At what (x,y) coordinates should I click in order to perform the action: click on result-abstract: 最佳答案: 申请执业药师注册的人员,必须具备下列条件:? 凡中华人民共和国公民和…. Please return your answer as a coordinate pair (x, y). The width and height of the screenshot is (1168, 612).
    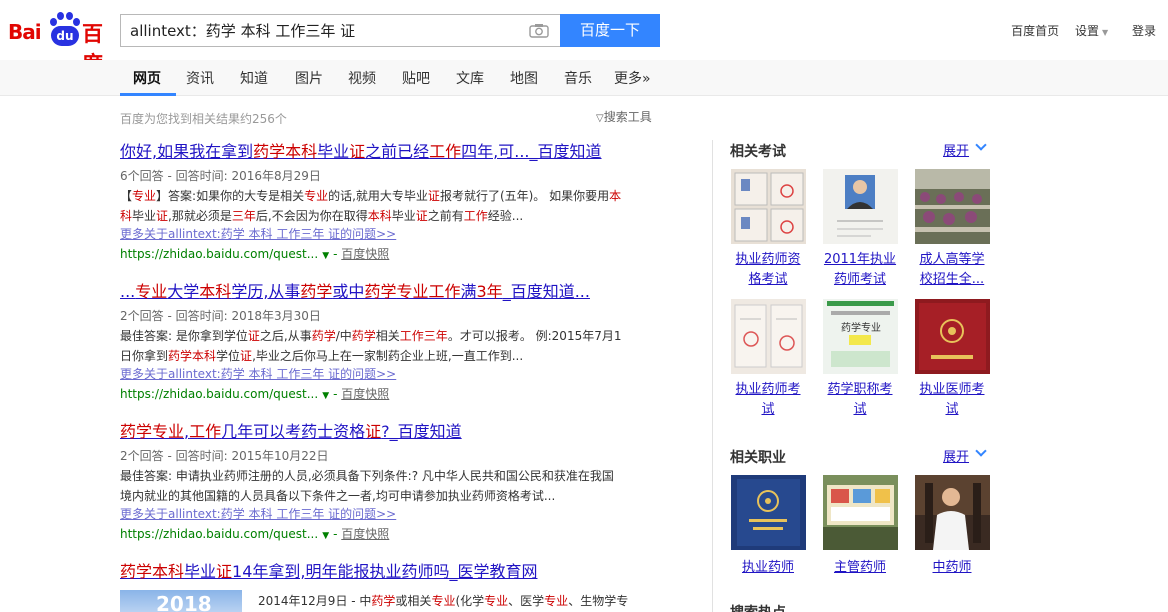
    Looking at the image, I should click on (367, 476).